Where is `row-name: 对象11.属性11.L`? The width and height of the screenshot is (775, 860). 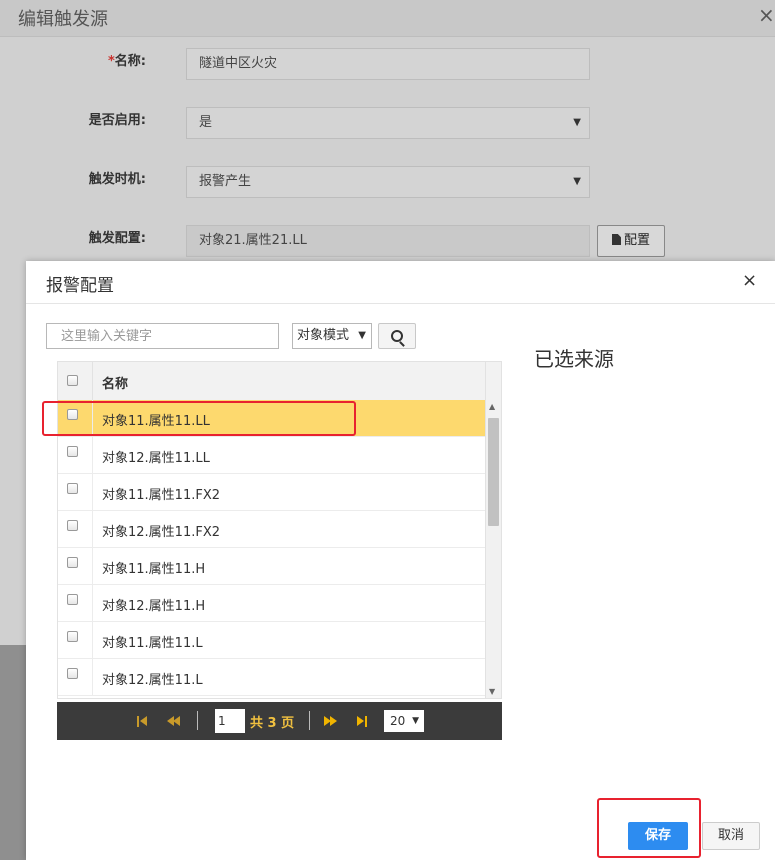
row-name: 对象11.属性11.L is located at coordinates (152, 643).